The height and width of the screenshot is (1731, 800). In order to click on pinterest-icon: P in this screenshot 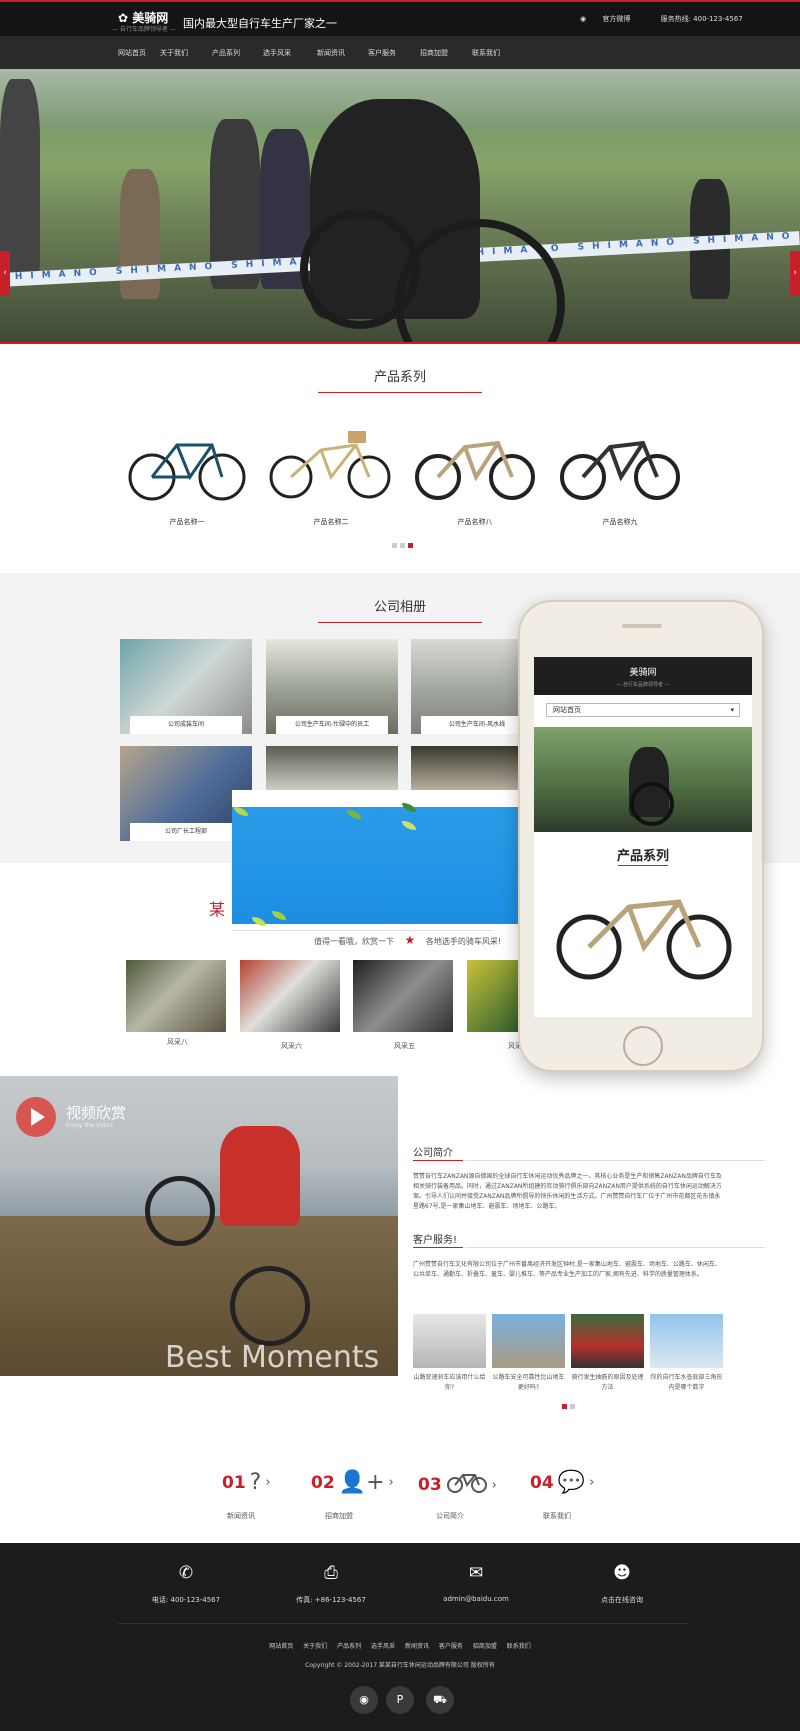, I will do `click(400, 1700)`.